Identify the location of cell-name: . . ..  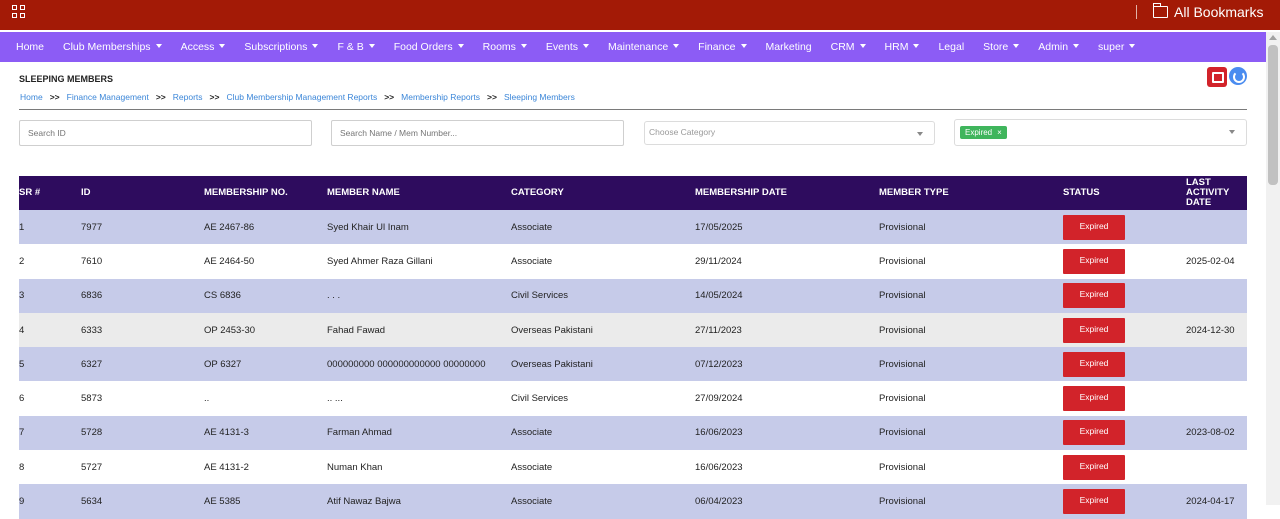
(419, 295).